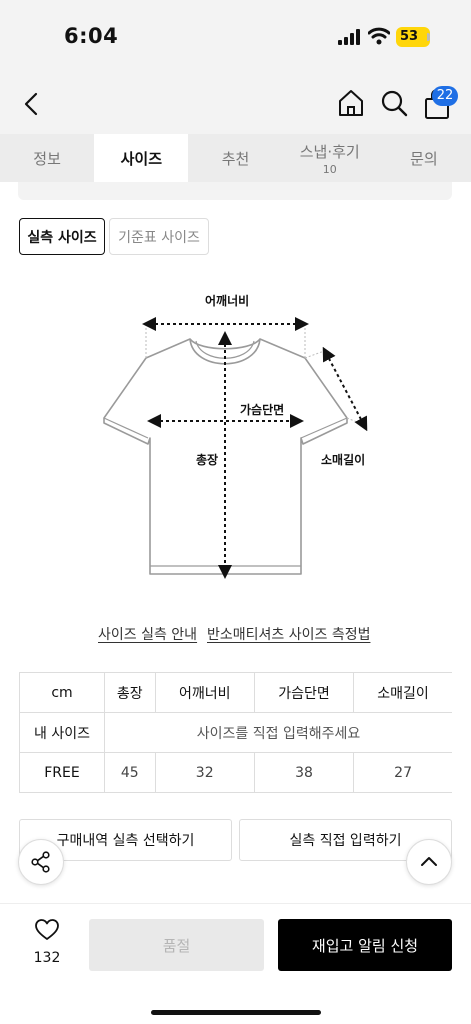  Describe the element at coordinates (365, 945) in the screenshot. I see `restock-alert-button: 재입고 알림 신청` at that location.